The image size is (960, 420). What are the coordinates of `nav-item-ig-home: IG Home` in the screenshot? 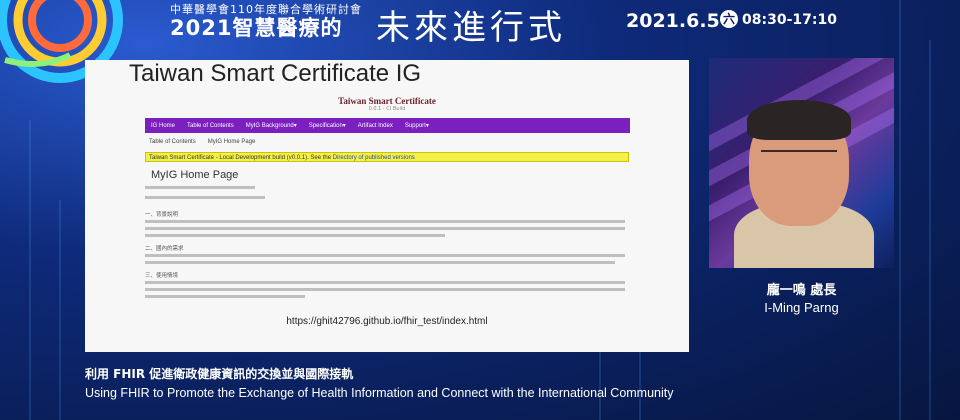 It's located at (163, 126).